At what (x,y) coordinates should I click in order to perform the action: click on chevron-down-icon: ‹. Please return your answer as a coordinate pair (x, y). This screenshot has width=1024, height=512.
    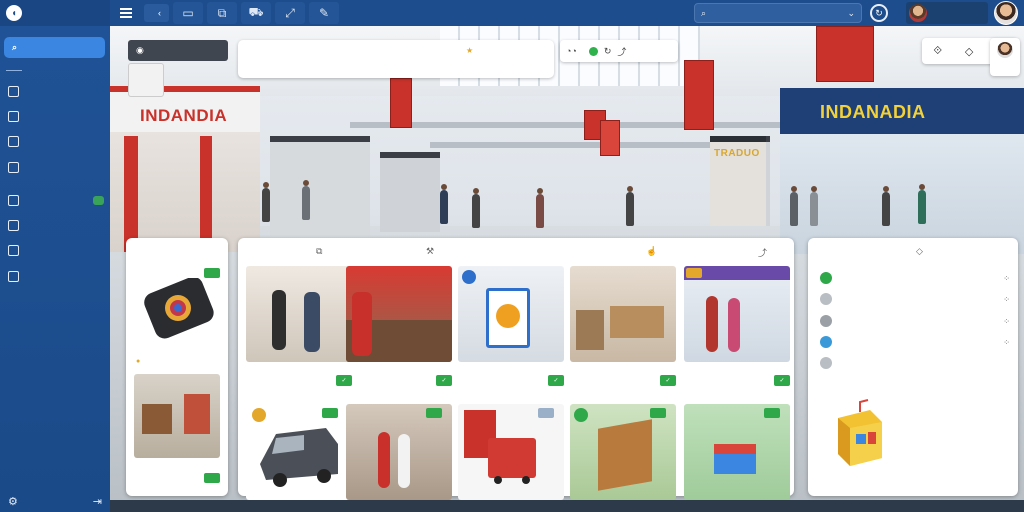
    Looking at the image, I should click on (159, 13).